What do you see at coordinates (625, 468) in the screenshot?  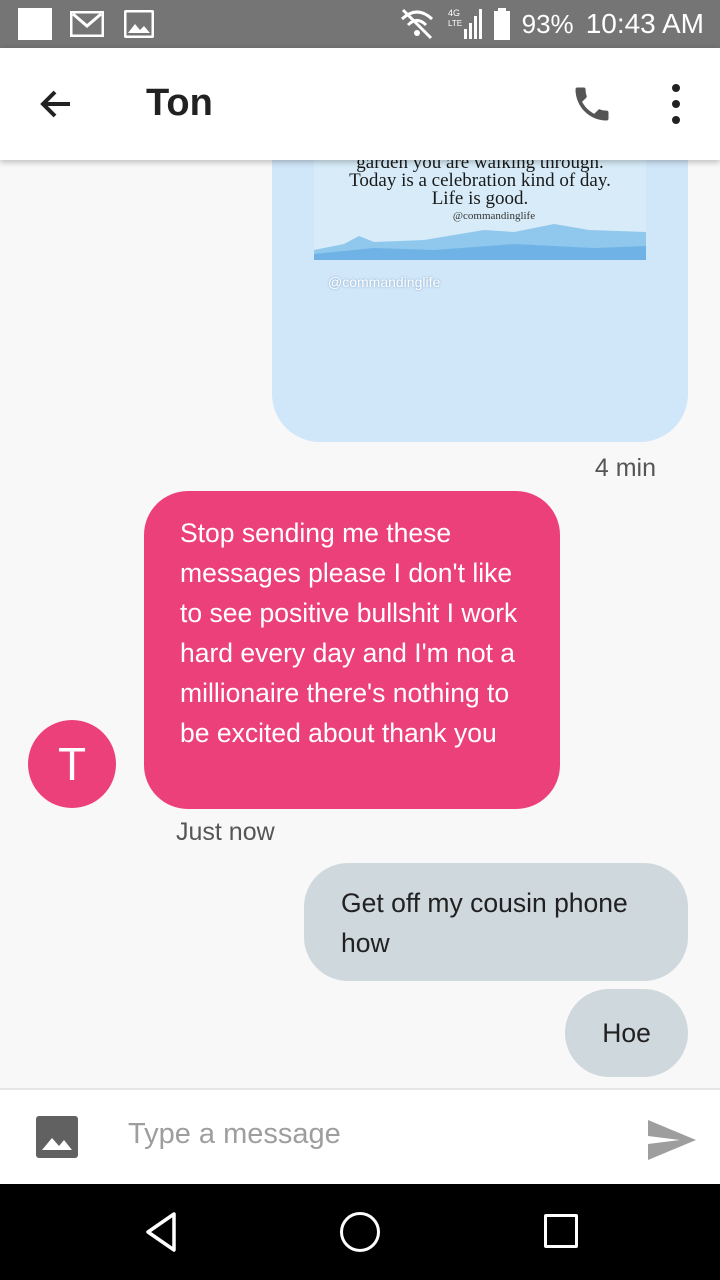 I see `message-timestamp: 4 min` at bounding box center [625, 468].